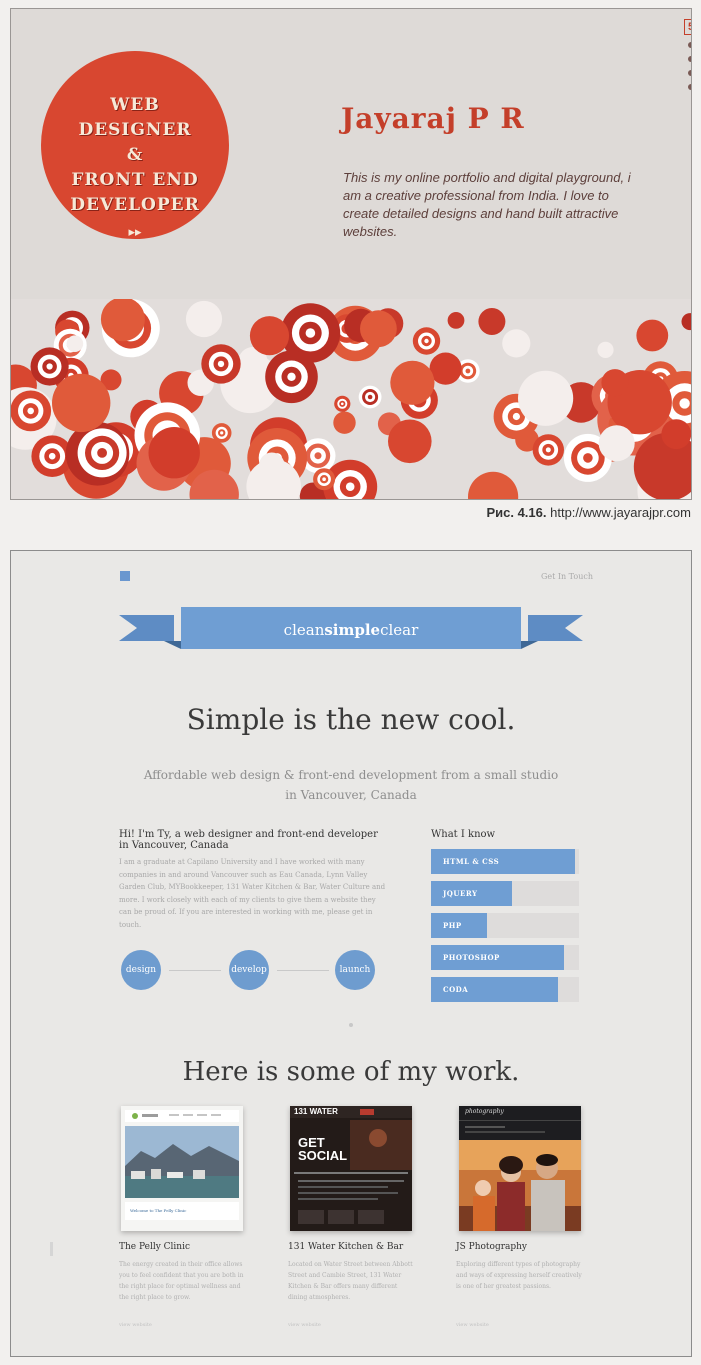 The image size is (701, 1365). Describe the element at coordinates (51, 1249) in the screenshot. I see `scroll-marker` at that location.